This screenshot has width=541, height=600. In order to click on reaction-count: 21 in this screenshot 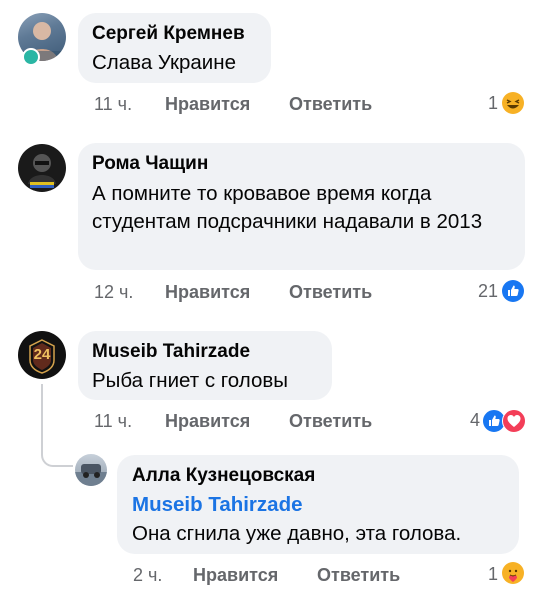, I will do `click(484, 291)`.